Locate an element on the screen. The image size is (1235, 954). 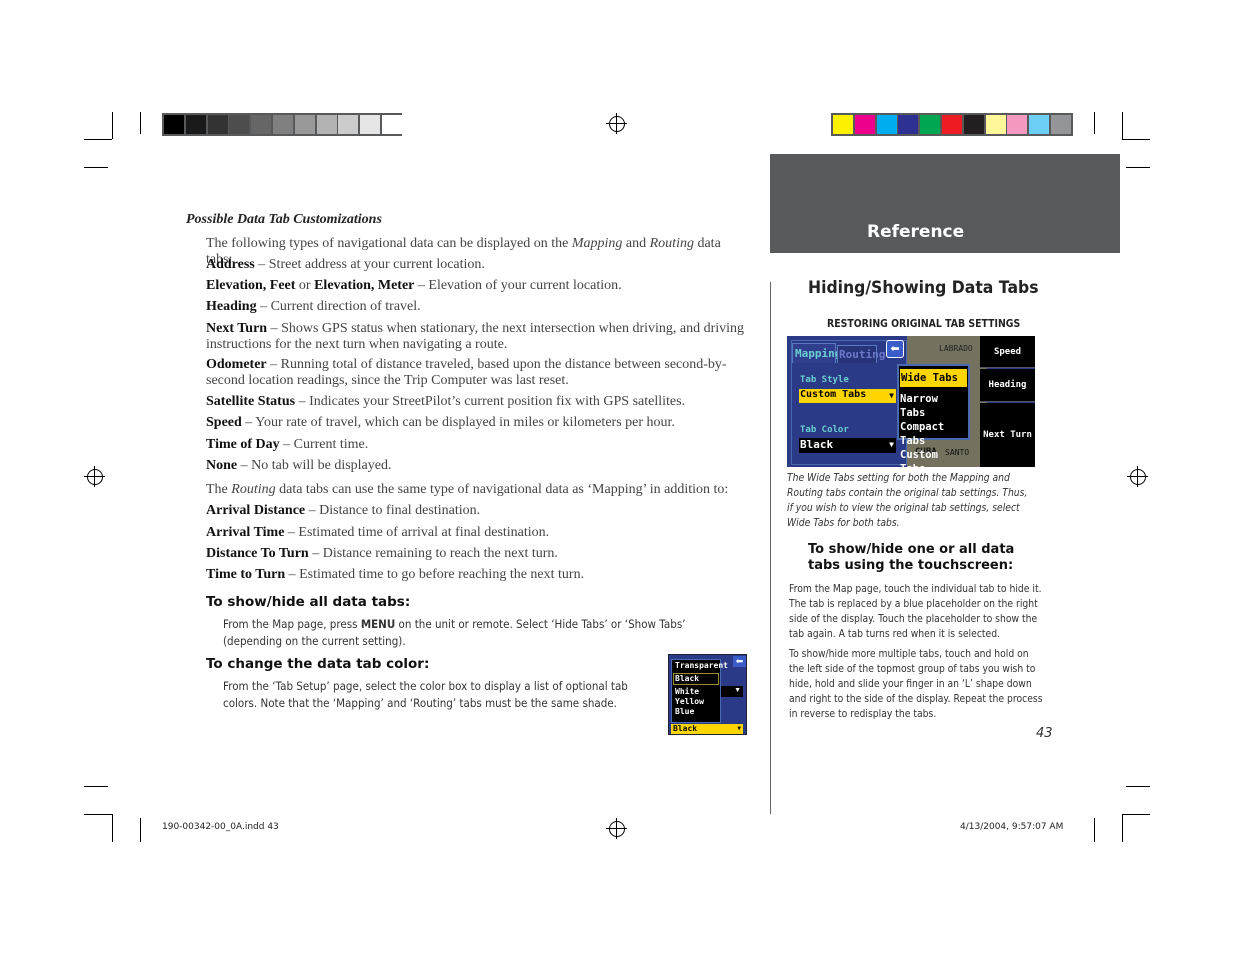
section-title: Possible Data Tab Customizations is located at coordinates (284, 219).